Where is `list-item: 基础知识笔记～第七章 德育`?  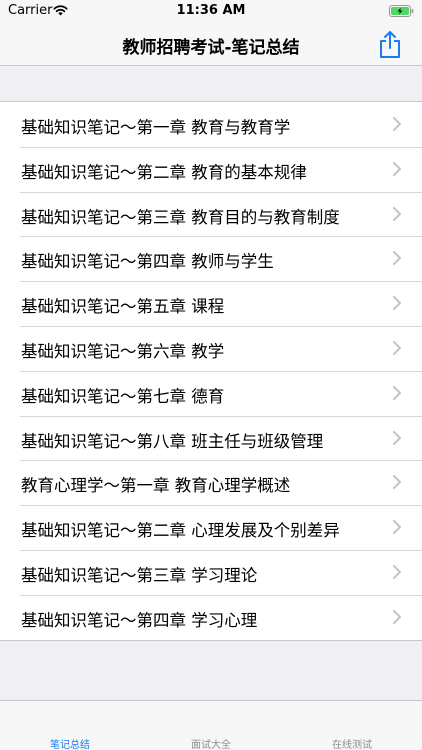 list-item: 基础知识笔记～第七章 德育 is located at coordinates (211, 393).